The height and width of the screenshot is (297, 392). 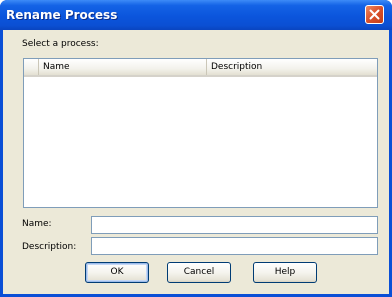 What do you see at coordinates (62, 15) in the screenshot?
I see `window-title: Rename Process` at bounding box center [62, 15].